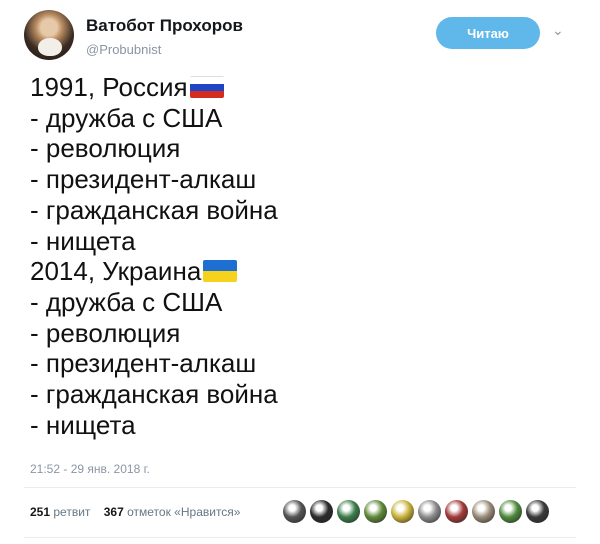  I want to click on avatar-beard, so click(50, 47).